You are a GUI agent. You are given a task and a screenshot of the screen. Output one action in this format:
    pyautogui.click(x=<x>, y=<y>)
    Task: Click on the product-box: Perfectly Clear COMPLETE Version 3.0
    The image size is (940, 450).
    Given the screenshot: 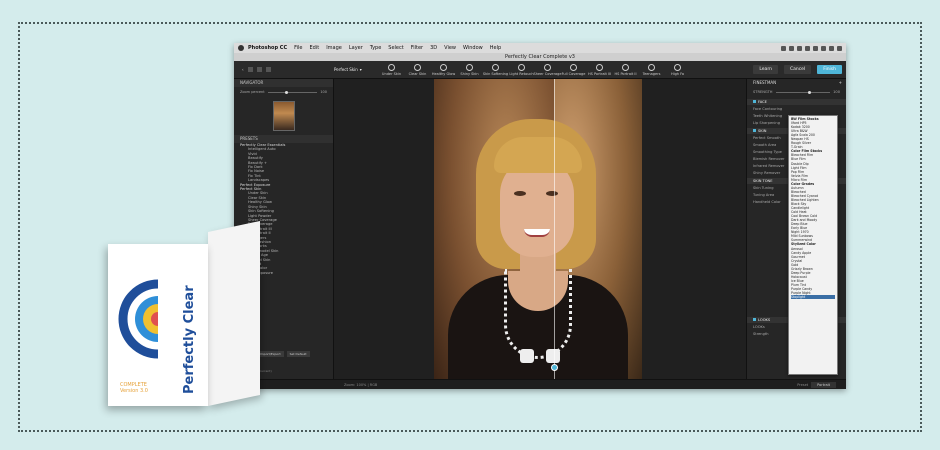 What is the action you would take?
    pyautogui.click(x=188, y=315)
    